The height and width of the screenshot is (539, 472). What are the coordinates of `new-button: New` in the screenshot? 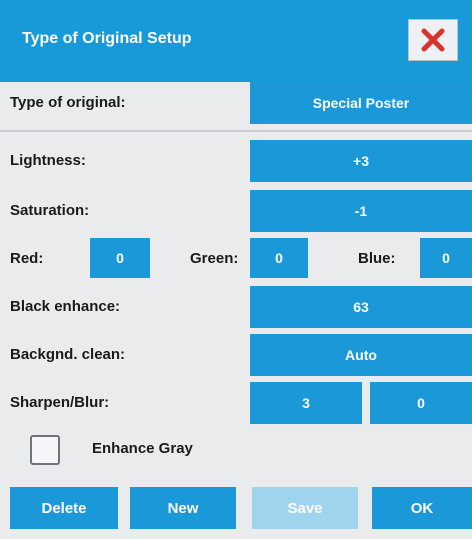 It's located at (183, 508).